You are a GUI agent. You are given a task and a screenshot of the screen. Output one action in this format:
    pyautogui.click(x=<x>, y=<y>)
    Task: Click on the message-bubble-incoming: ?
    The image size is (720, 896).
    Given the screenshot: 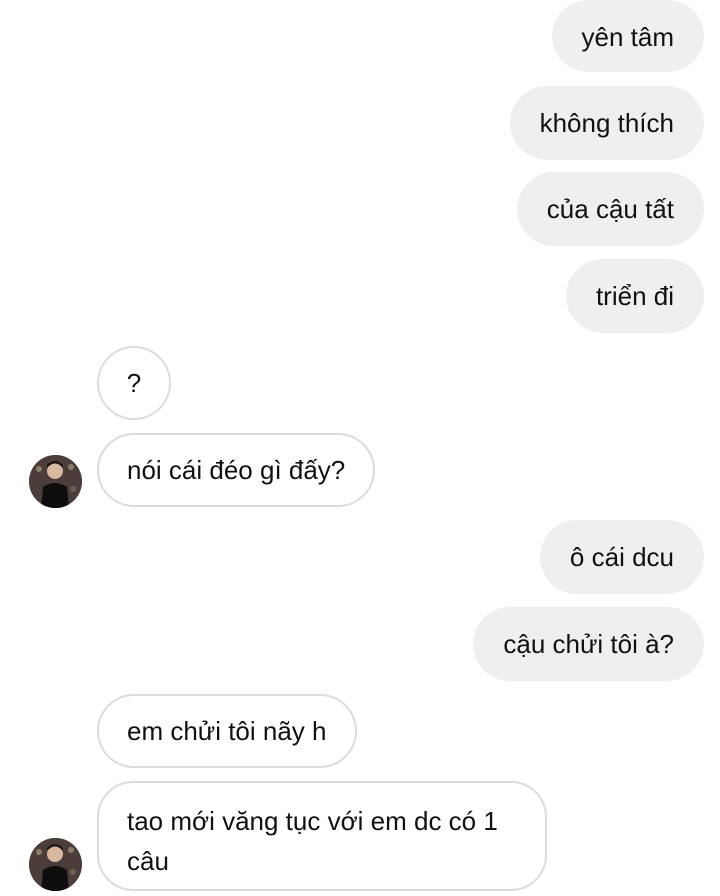 What is the action you would take?
    pyautogui.click(x=134, y=383)
    